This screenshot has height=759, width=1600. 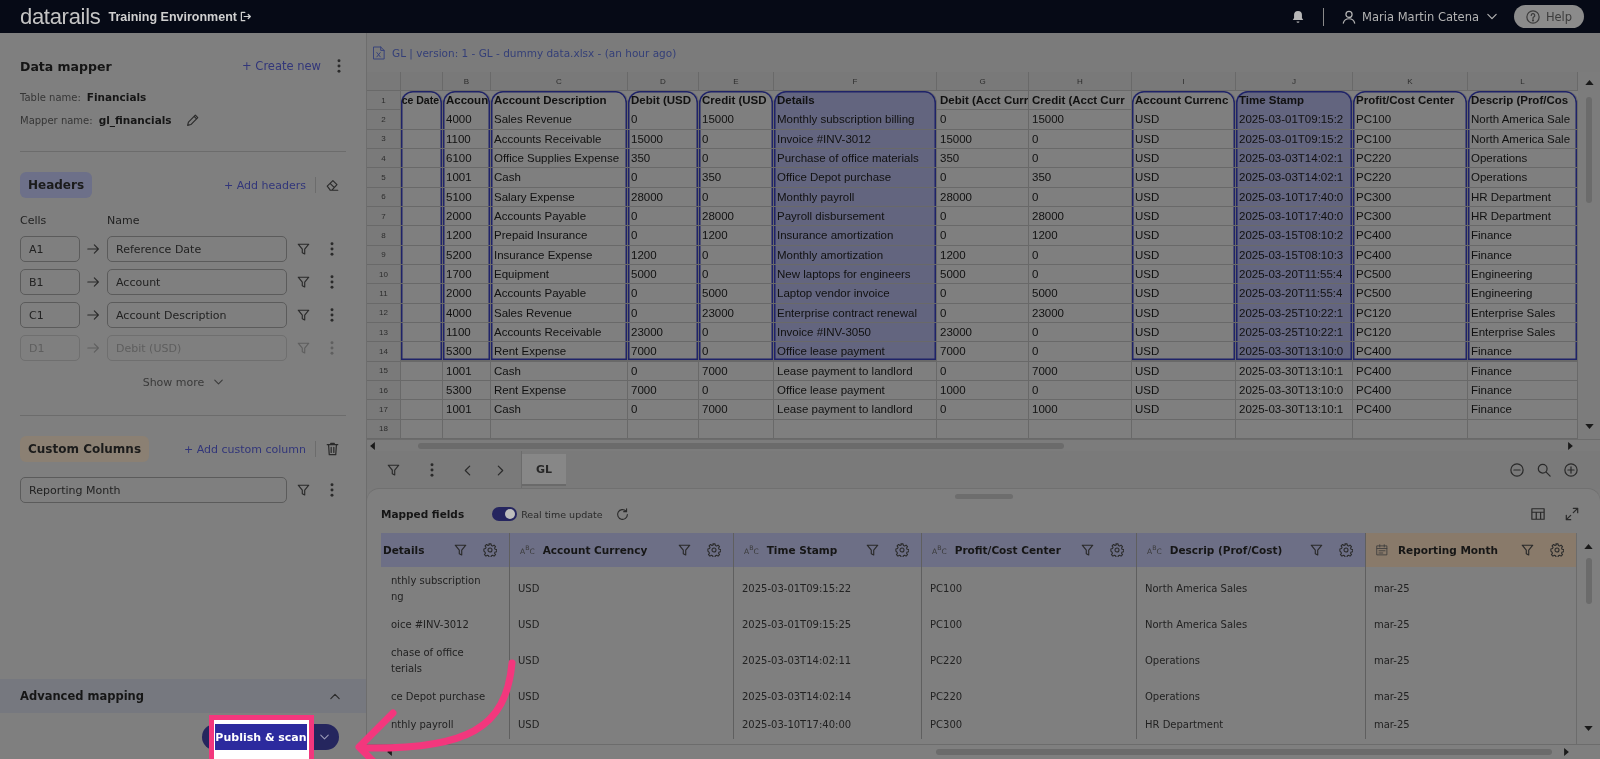 What do you see at coordinates (1080, 410) in the screenshot?
I see `sheet-cell: 1000` at bounding box center [1080, 410].